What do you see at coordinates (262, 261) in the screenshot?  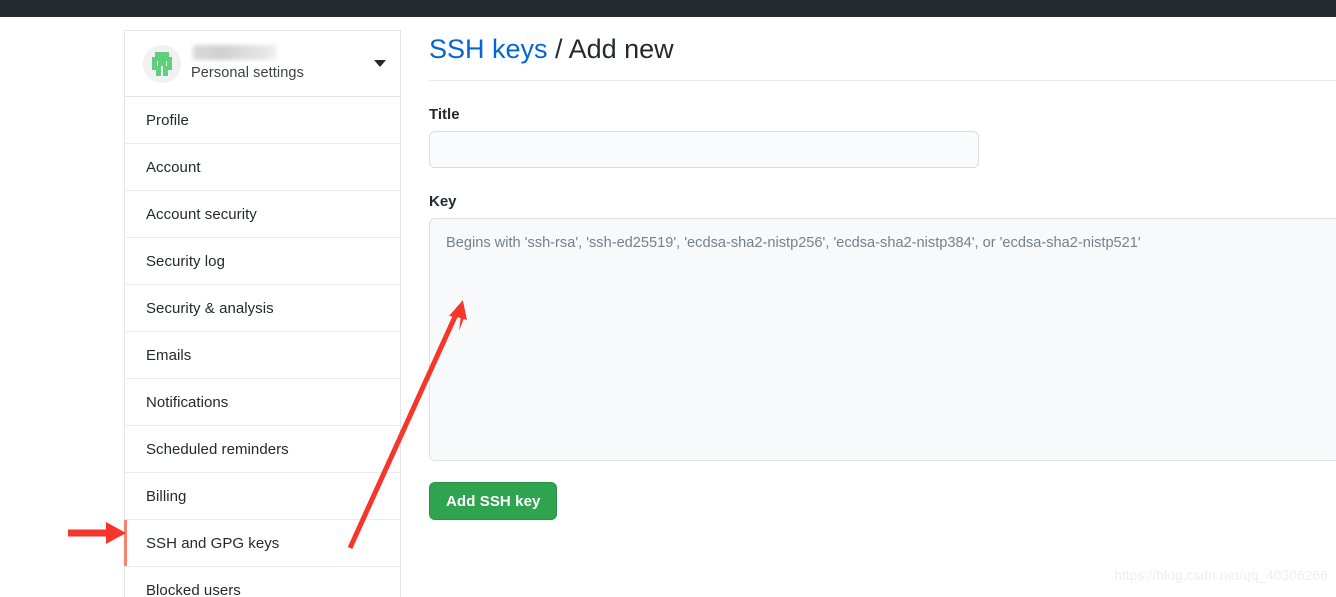 I see `sidebar-item-security-log: Security log` at bounding box center [262, 261].